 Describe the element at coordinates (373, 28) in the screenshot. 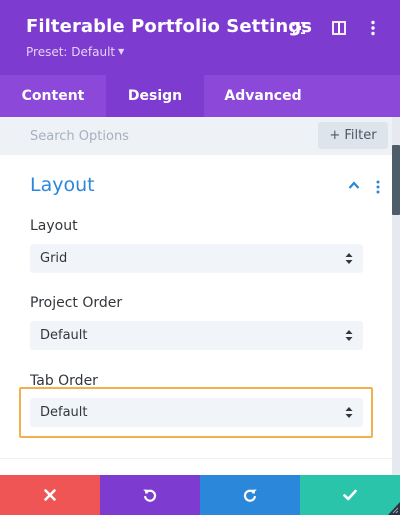

I see `more-vertical-icon` at that location.